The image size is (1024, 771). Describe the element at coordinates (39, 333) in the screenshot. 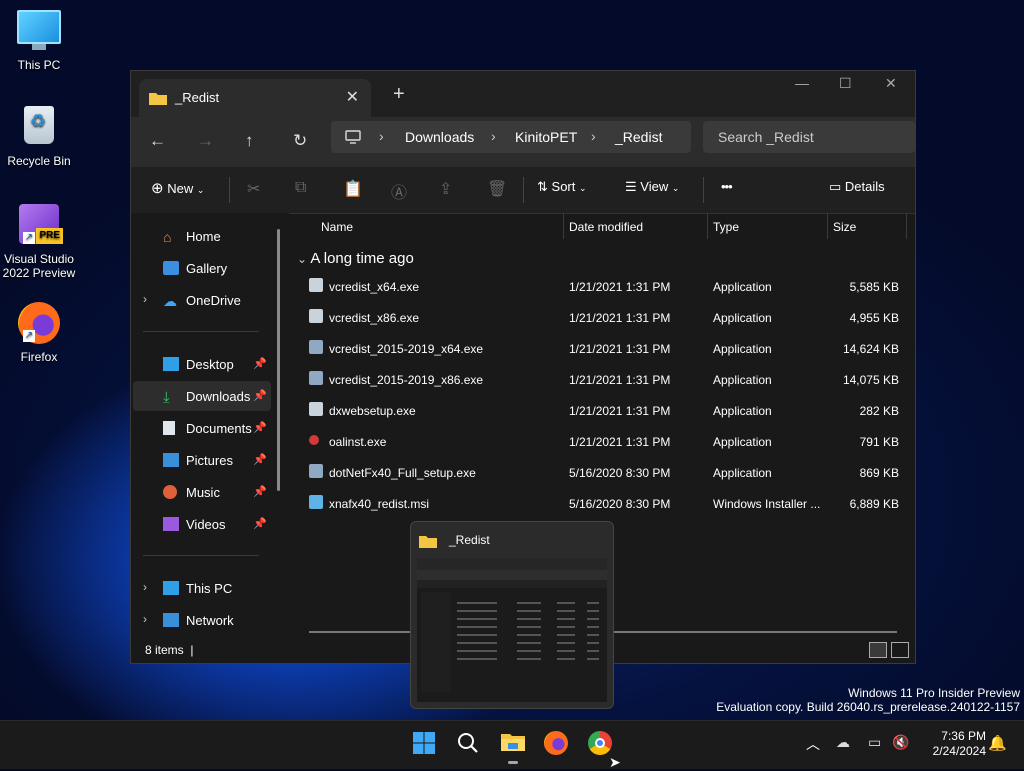

I see `desktop-icon-firefox: ↗ Firefox` at that location.